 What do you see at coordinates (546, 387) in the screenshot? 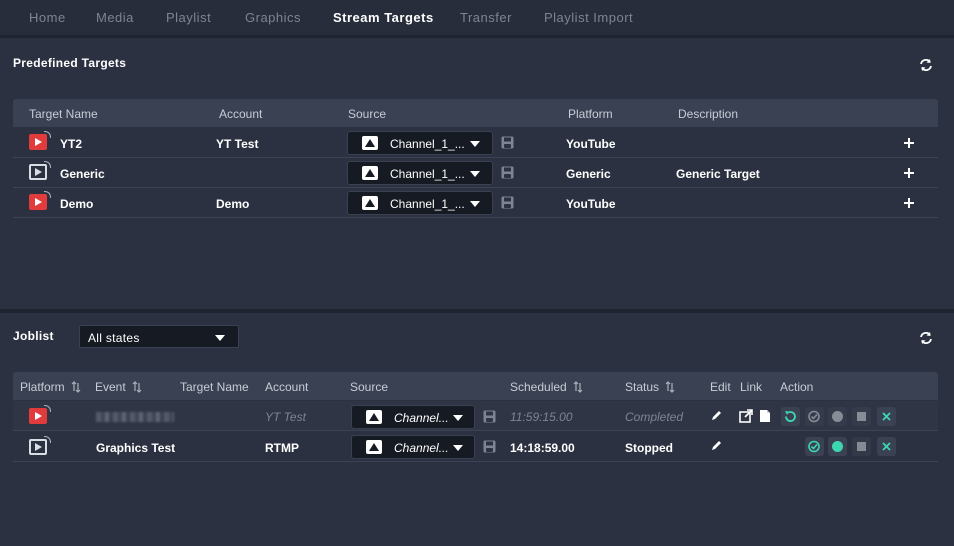
I see `col-scheduled: Scheduled` at bounding box center [546, 387].